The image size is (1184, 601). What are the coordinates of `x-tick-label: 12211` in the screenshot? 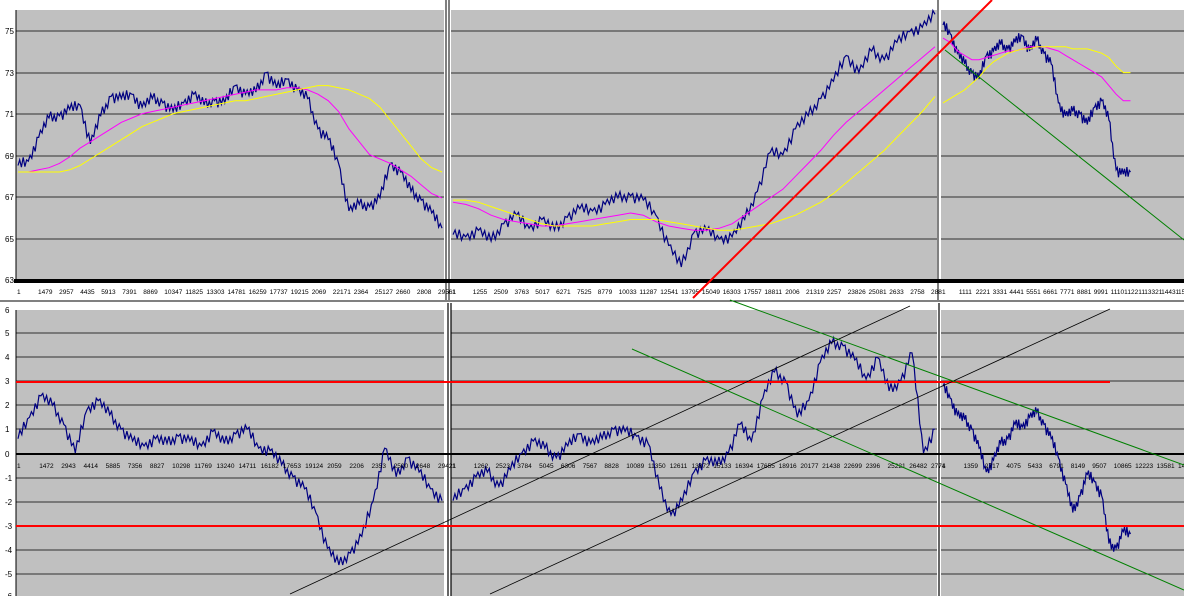 It's located at (1136, 292).